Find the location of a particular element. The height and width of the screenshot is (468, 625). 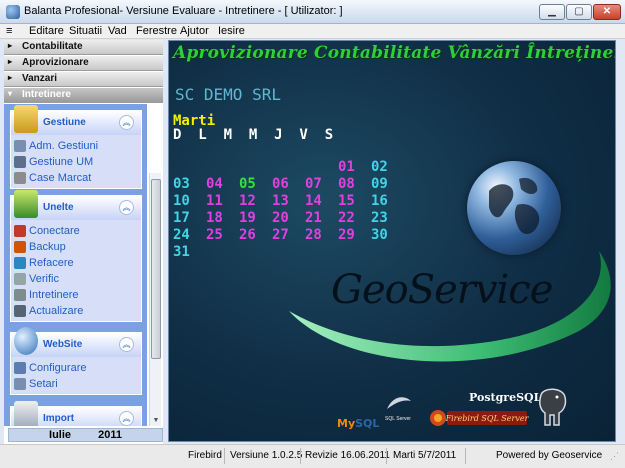

maximize-button: ▢ is located at coordinates (579, 12).